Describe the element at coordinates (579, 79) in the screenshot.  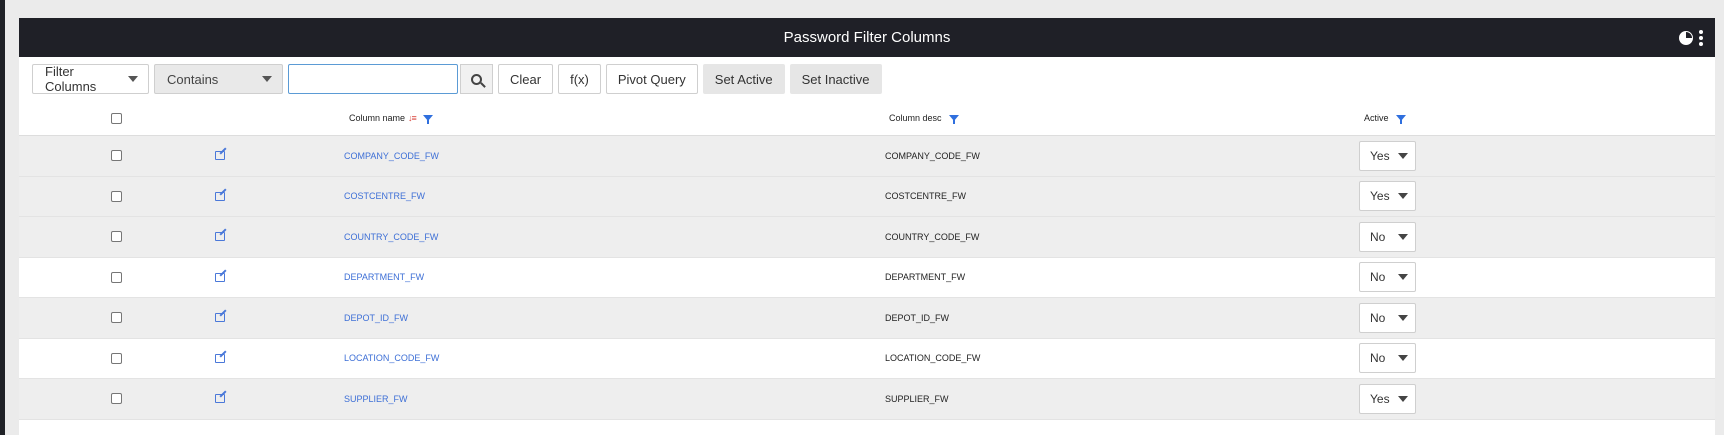
I see `fx-button: f(x)` at that location.